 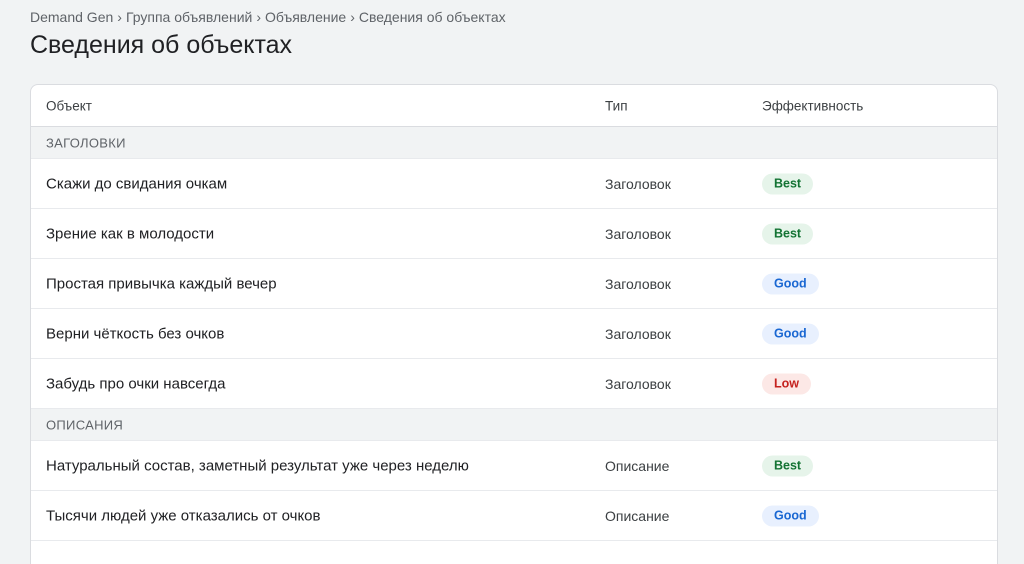 I want to click on breadcrumb-item-ad-group: Группа объявлений, so click(x=189, y=17).